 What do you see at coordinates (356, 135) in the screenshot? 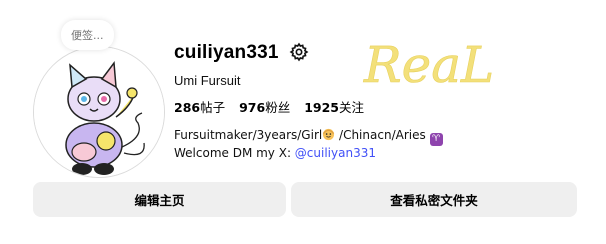
I see `bio-line1-tail: /China` at bounding box center [356, 135].